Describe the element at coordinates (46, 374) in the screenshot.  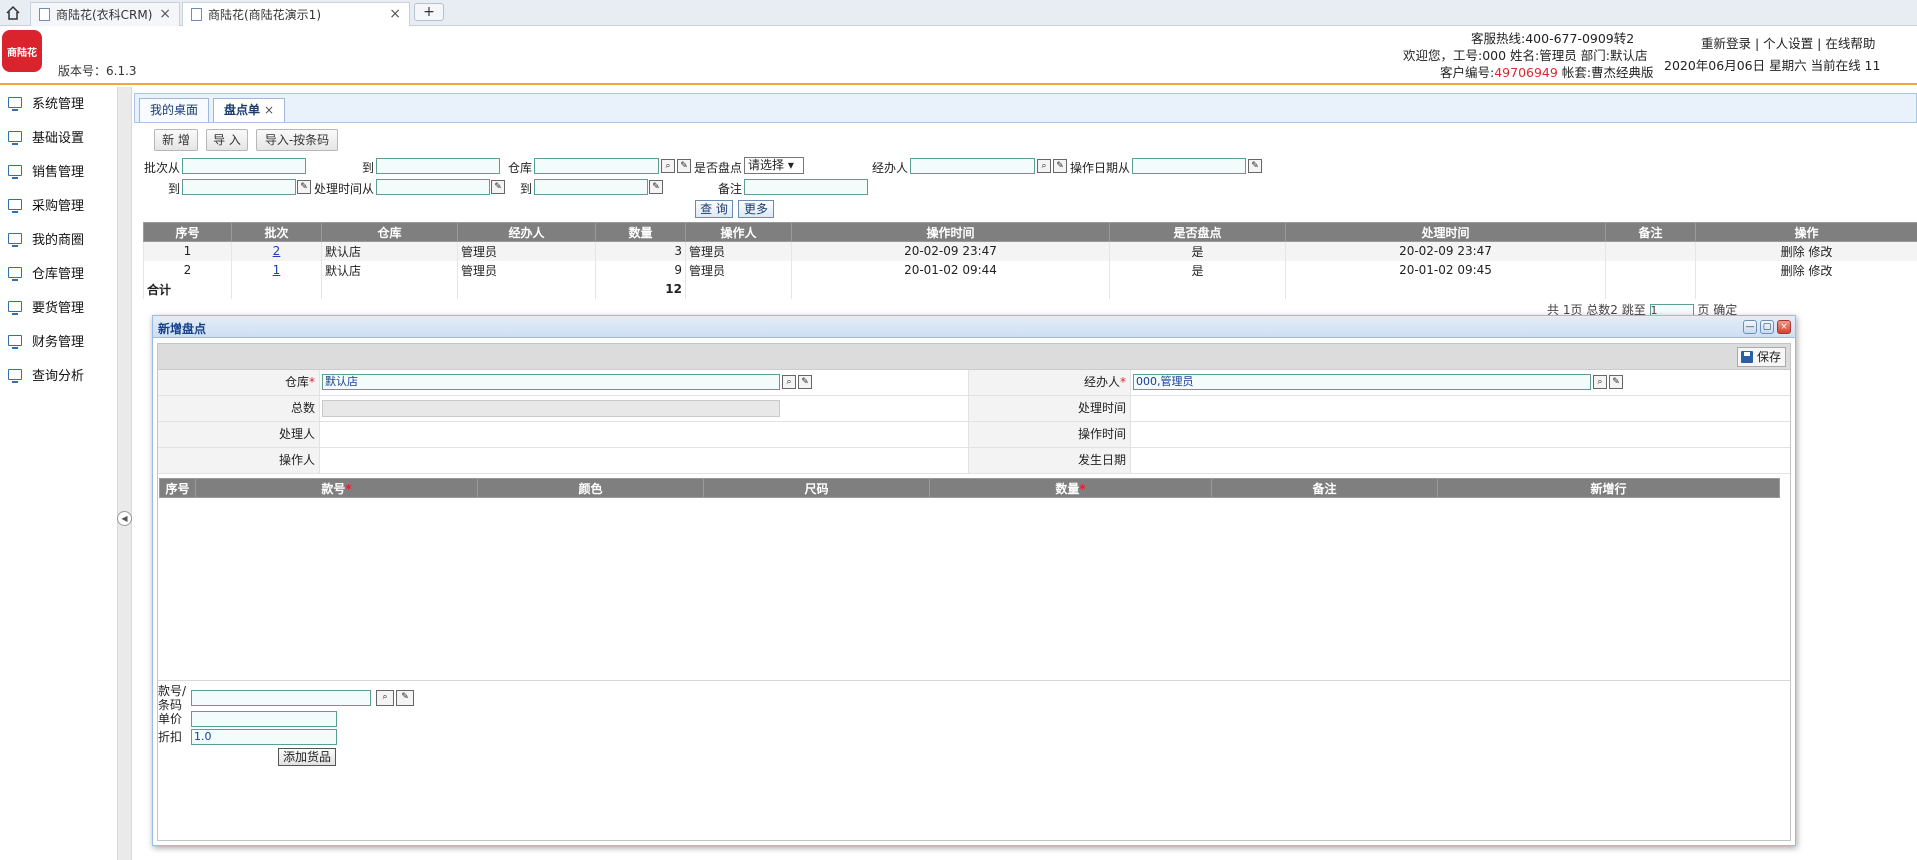
I see `sidebar-item-analysis: 查询分析` at that location.